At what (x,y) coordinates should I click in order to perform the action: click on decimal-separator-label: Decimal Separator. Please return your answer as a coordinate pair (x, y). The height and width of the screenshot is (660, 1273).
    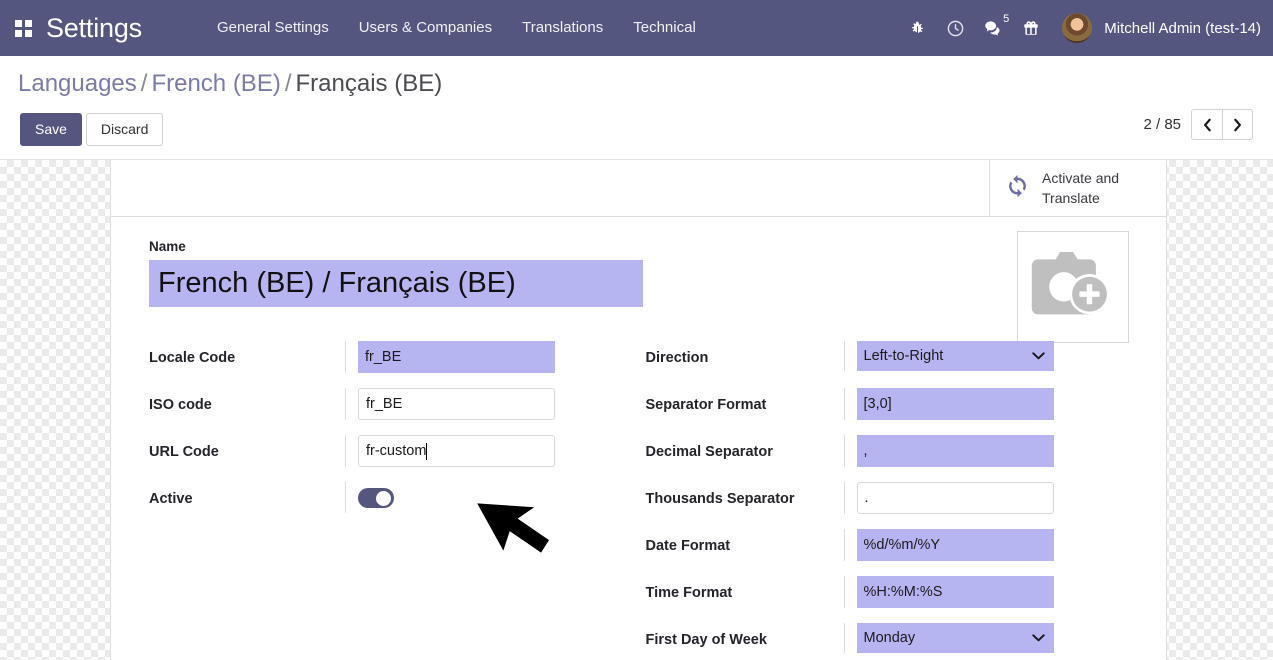
    Looking at the image, I should click on (709, 452).